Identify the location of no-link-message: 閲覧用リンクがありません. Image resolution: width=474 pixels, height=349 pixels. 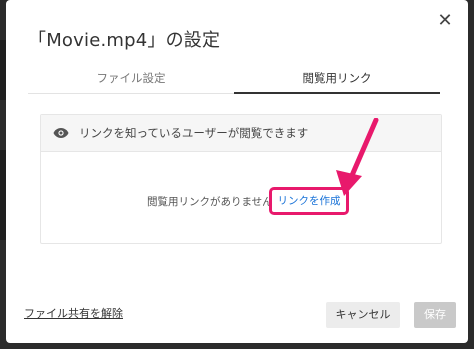
(210, 202).